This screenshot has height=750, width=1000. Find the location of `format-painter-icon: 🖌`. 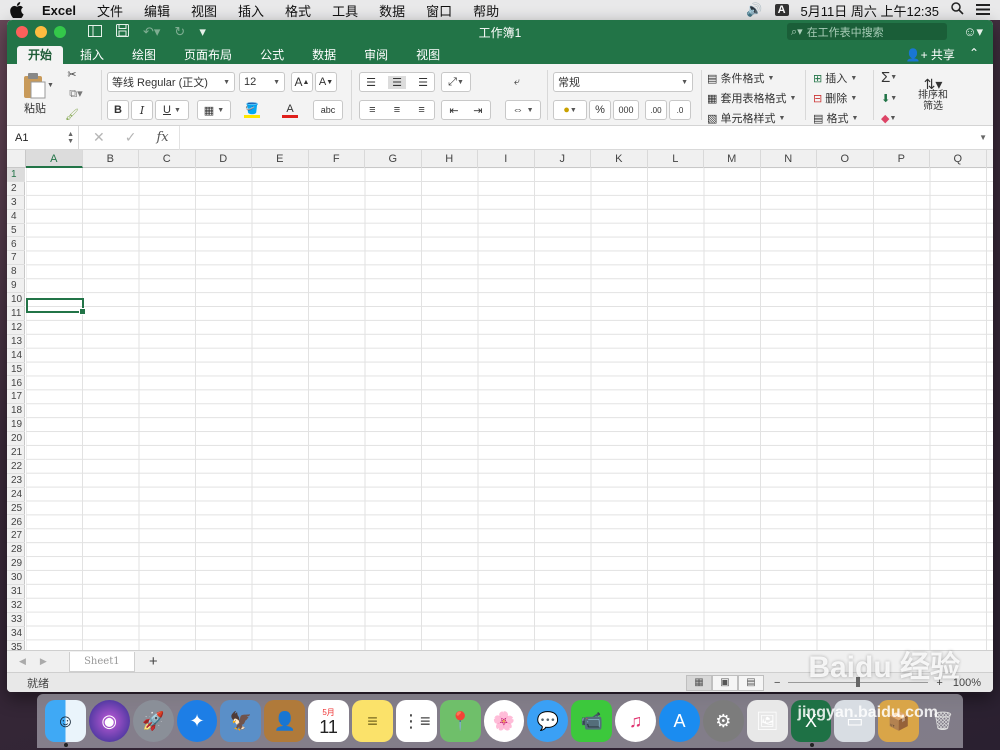

format-painter-icon: 🖌 is located at coordinates (72, 114).